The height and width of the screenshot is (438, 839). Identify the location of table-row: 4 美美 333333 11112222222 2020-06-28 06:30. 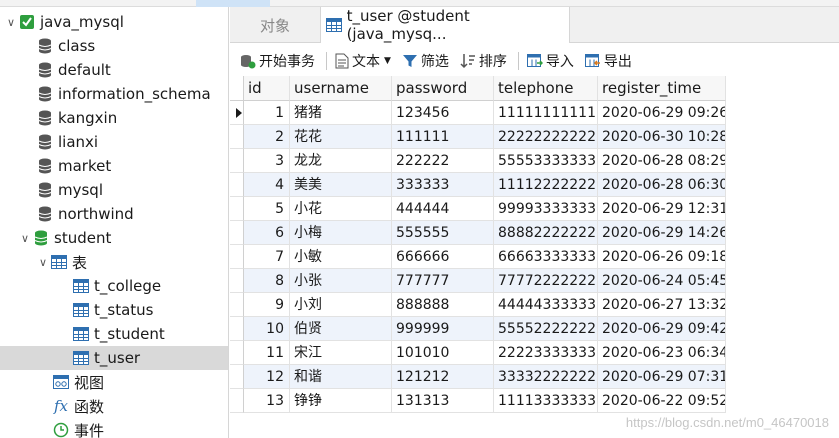
(534, 185).